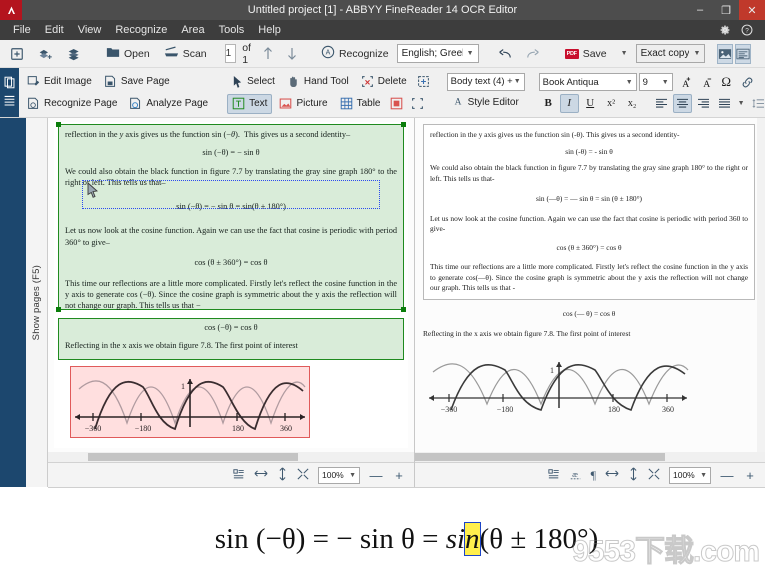  I want to click on picture-block-figure: −360 −180 180 360 1, so click(190, 402).